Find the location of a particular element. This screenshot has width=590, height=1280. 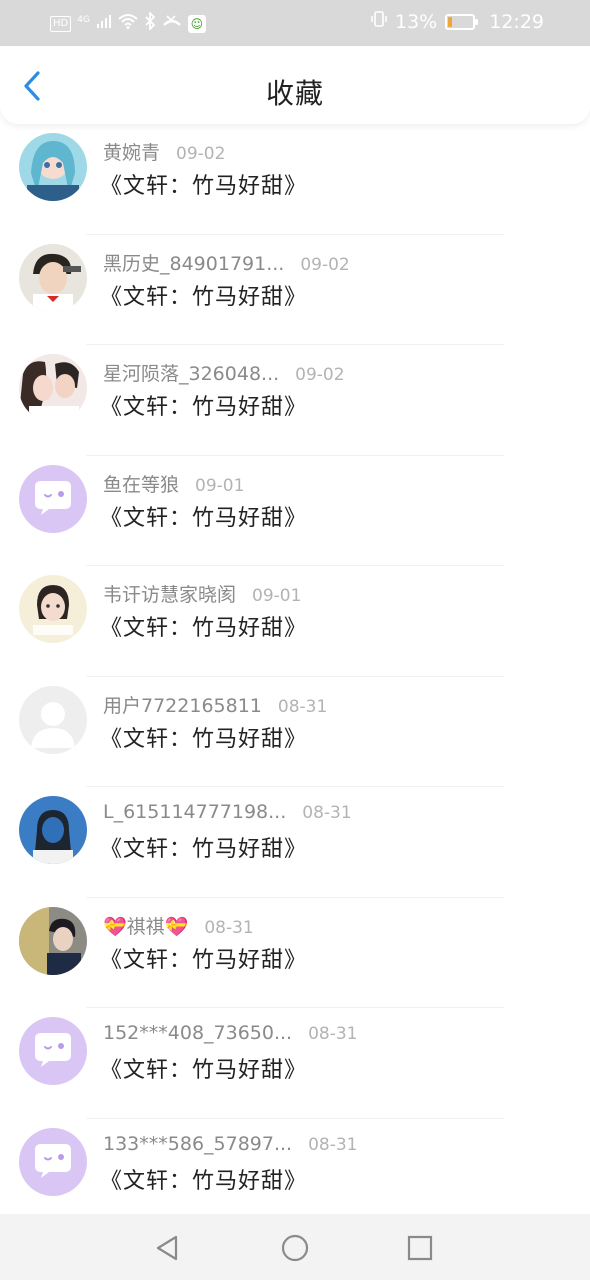

list-item: 韦讦访慧家晓阂 09-01 《文轩：竹马好甜》 is located at coordinates (295, 621).